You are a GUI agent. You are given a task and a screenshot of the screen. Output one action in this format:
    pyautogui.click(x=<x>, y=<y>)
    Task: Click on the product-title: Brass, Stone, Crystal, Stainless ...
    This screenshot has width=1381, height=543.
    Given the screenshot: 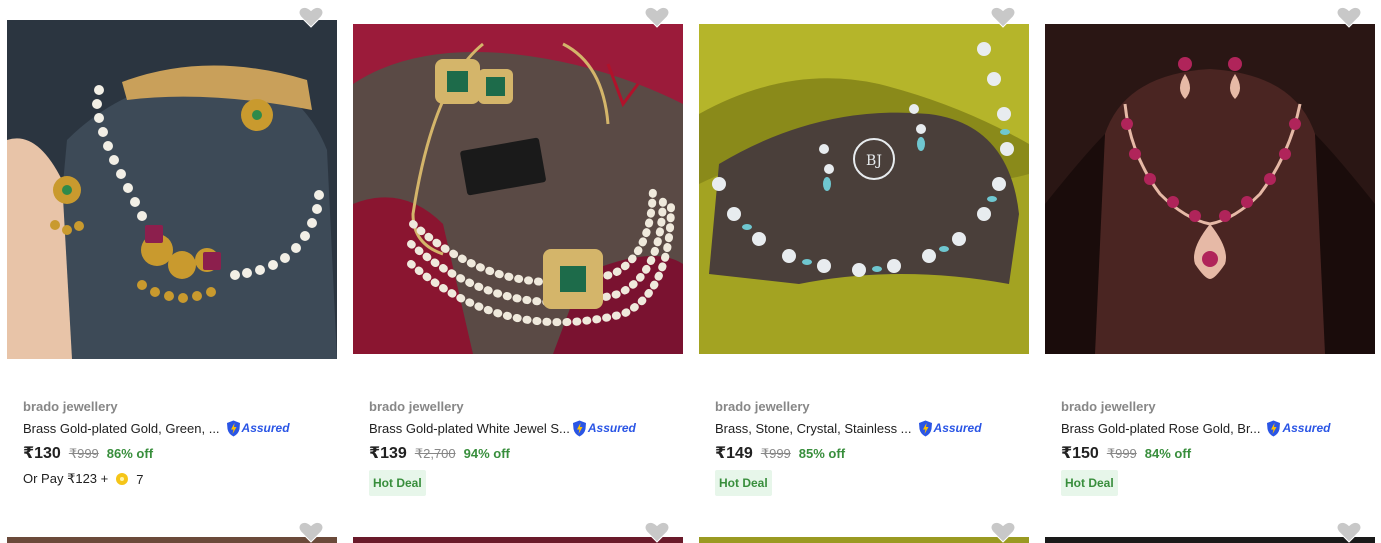 What is the action you would take?
    pyautogui.click(x=813, y=428)
    